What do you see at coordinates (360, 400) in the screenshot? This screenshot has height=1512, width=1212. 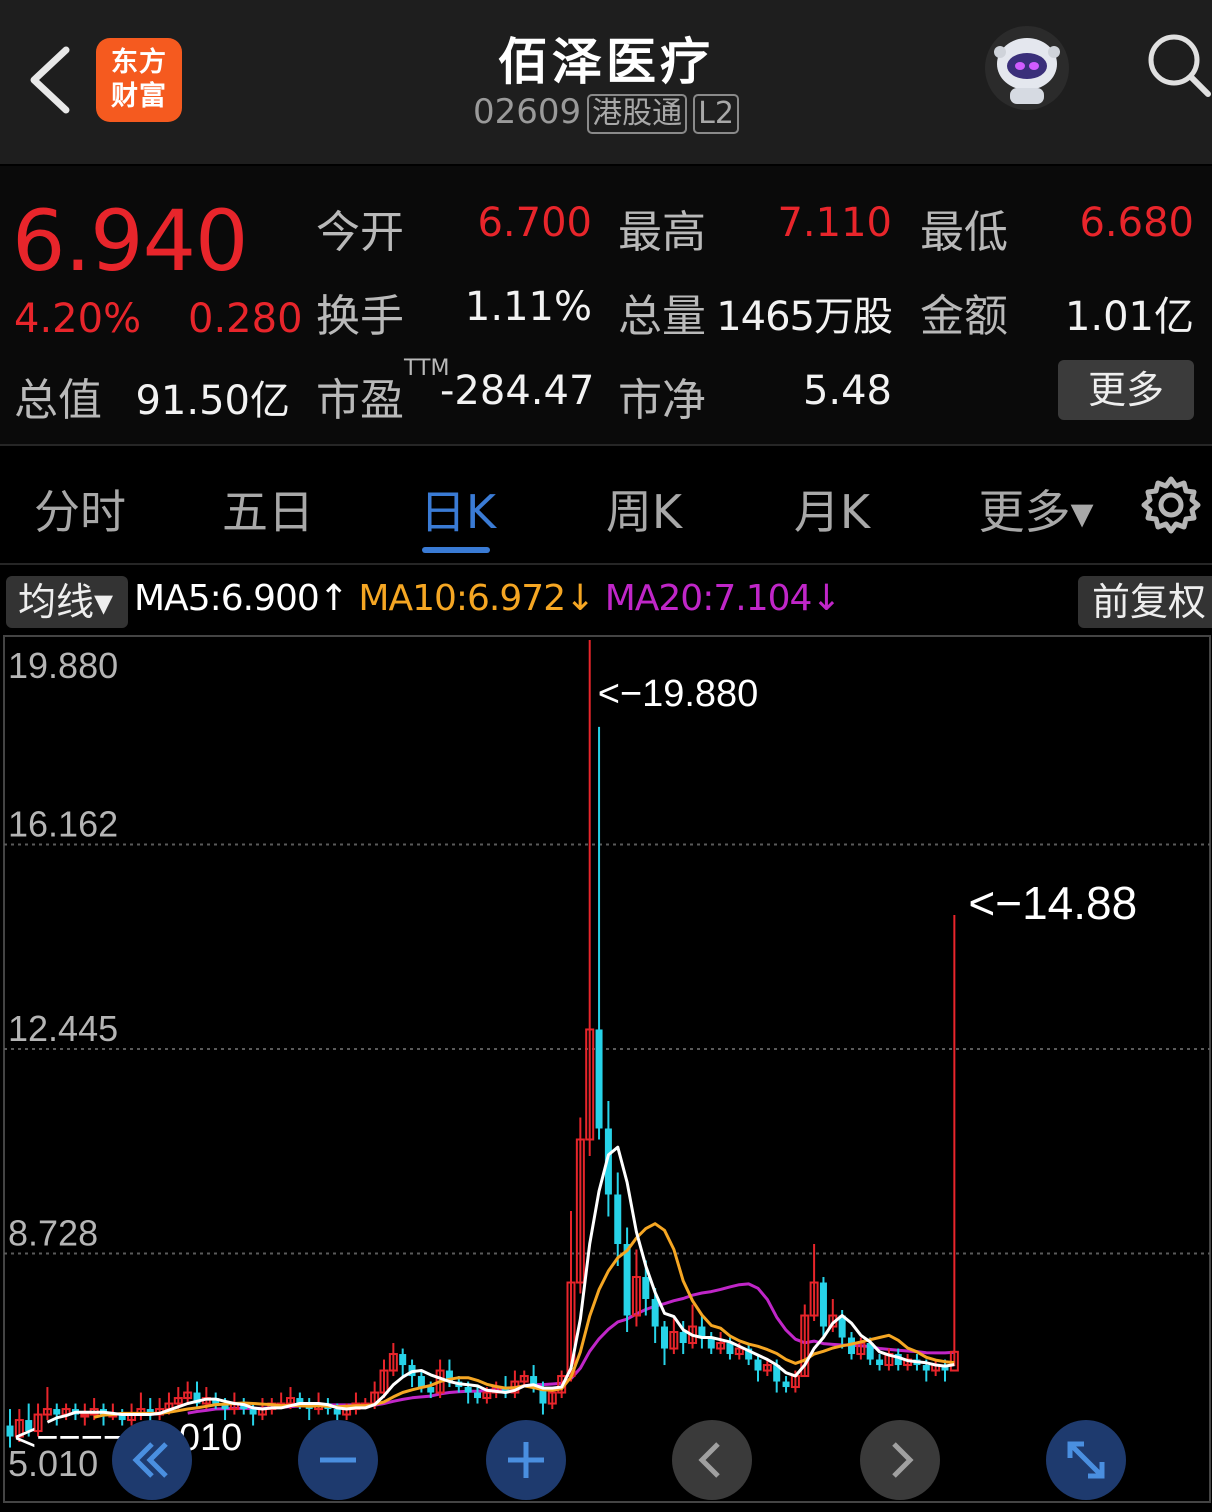 I see `pe-label: 市盈` at bounding box center [360, 400].